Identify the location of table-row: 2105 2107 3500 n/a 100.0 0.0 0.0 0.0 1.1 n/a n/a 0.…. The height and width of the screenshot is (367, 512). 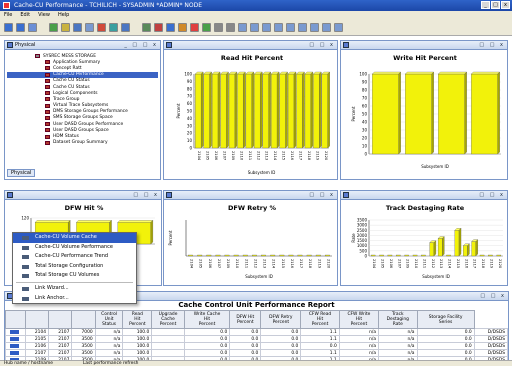
(256, 339).